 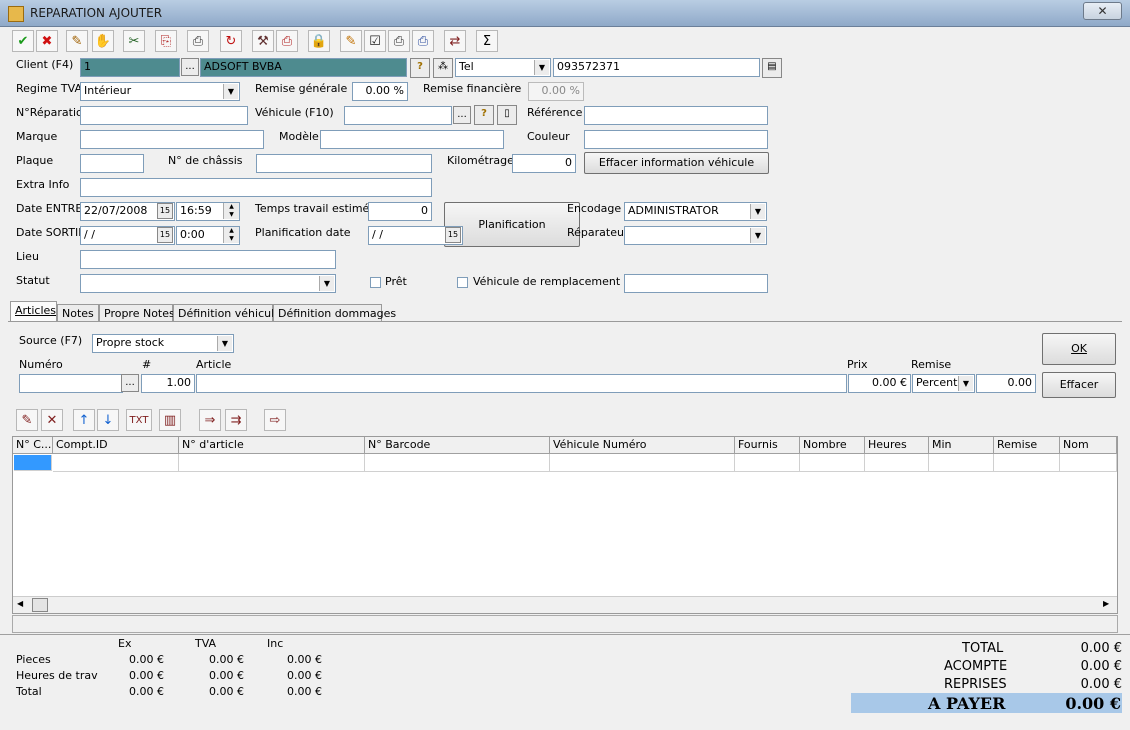 I want to click on tool-12: ✎, so click(x=351, y=41).